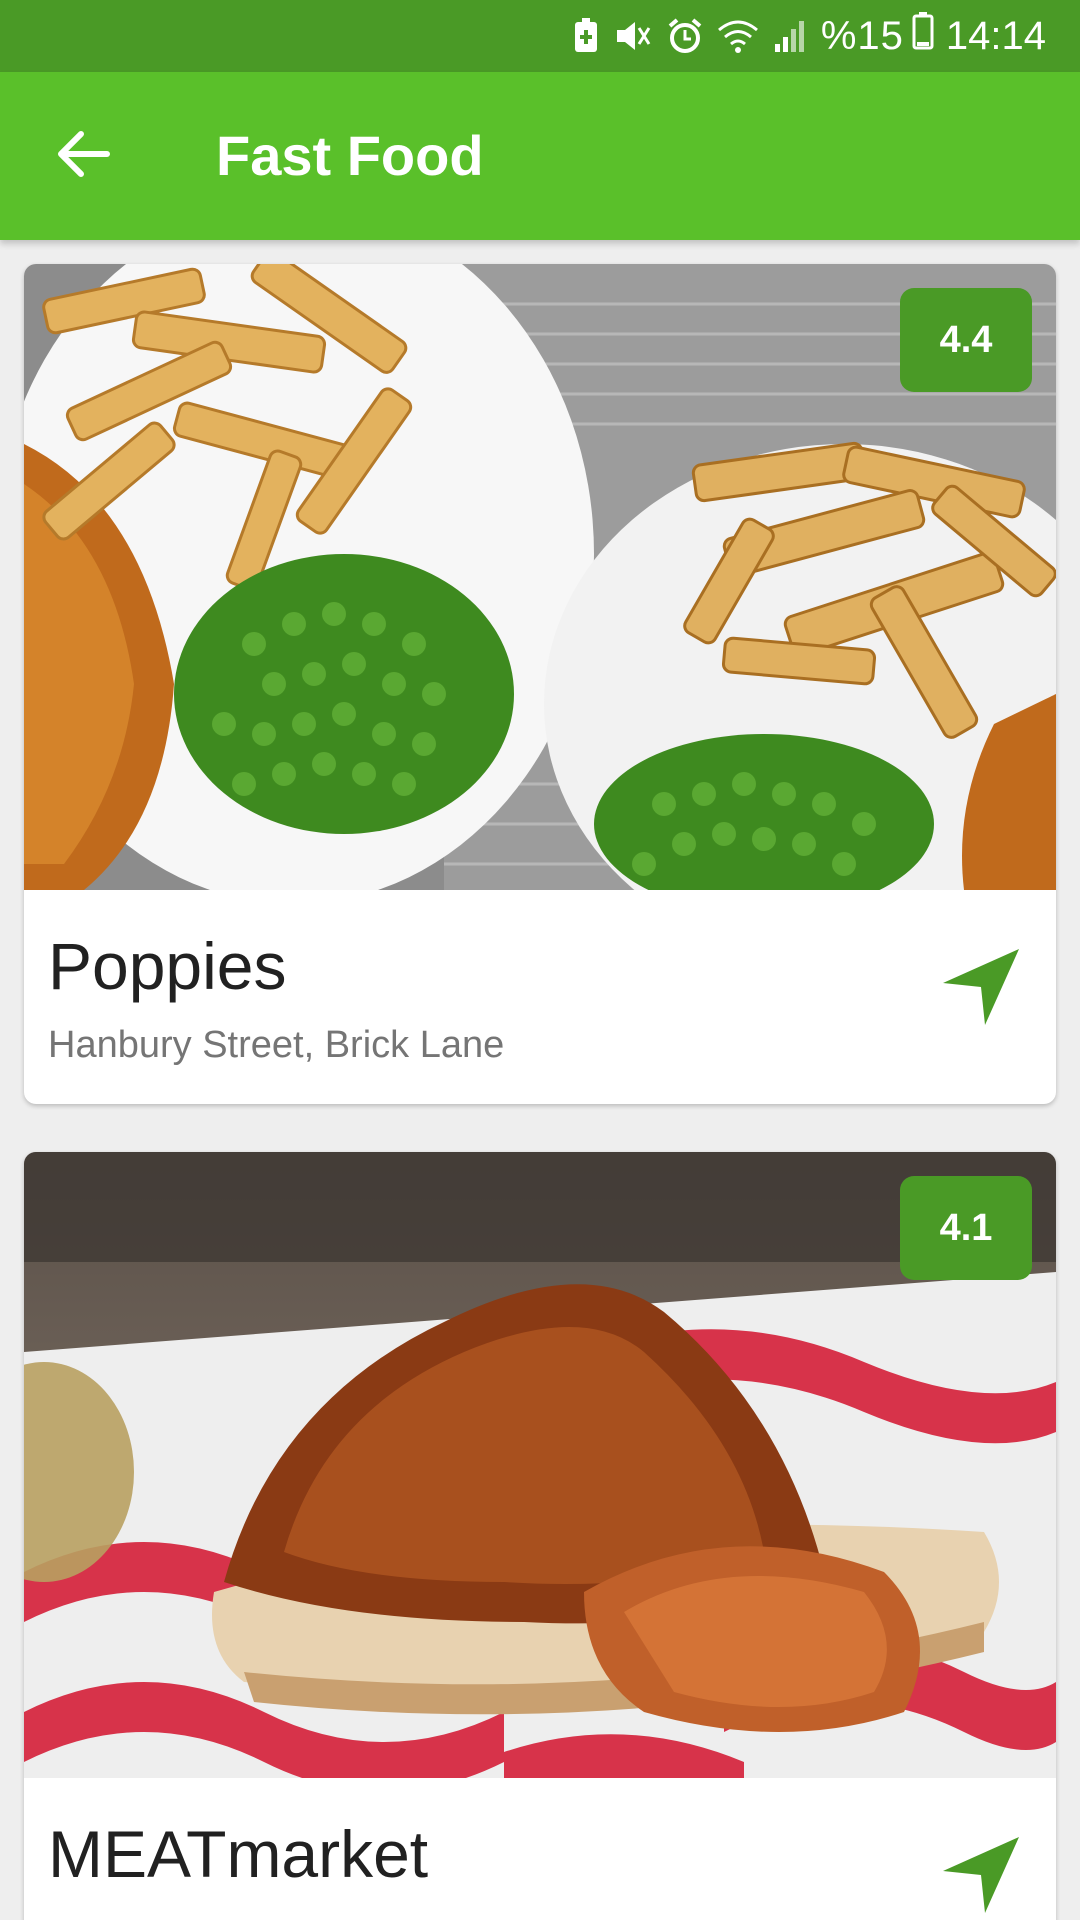 The height and width of the screenshot is (1920, 1080). Describe the element at coordinates (966, 1228) in the screenshot. I see `rating-badge: 4.1` at that location.